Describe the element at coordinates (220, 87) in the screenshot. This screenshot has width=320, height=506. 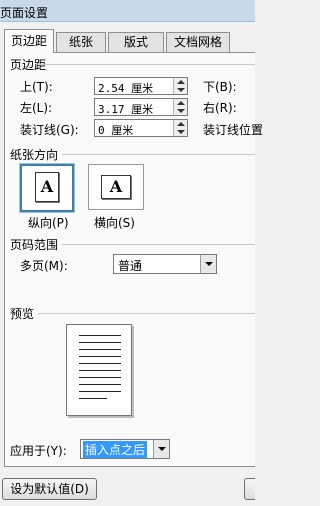
I see `bottom-margin-label: 下(B):` at that location.